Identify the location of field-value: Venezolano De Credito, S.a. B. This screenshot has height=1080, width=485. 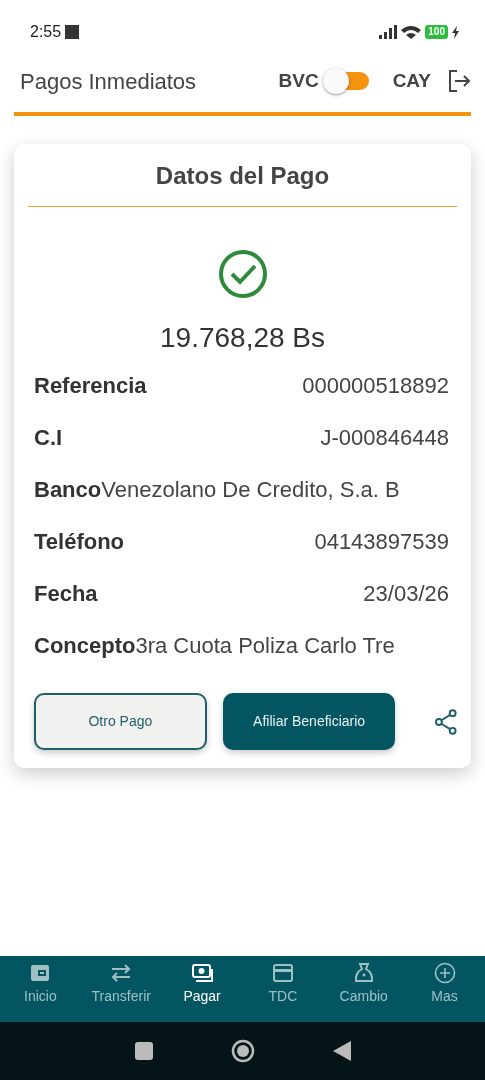
(250, 489).